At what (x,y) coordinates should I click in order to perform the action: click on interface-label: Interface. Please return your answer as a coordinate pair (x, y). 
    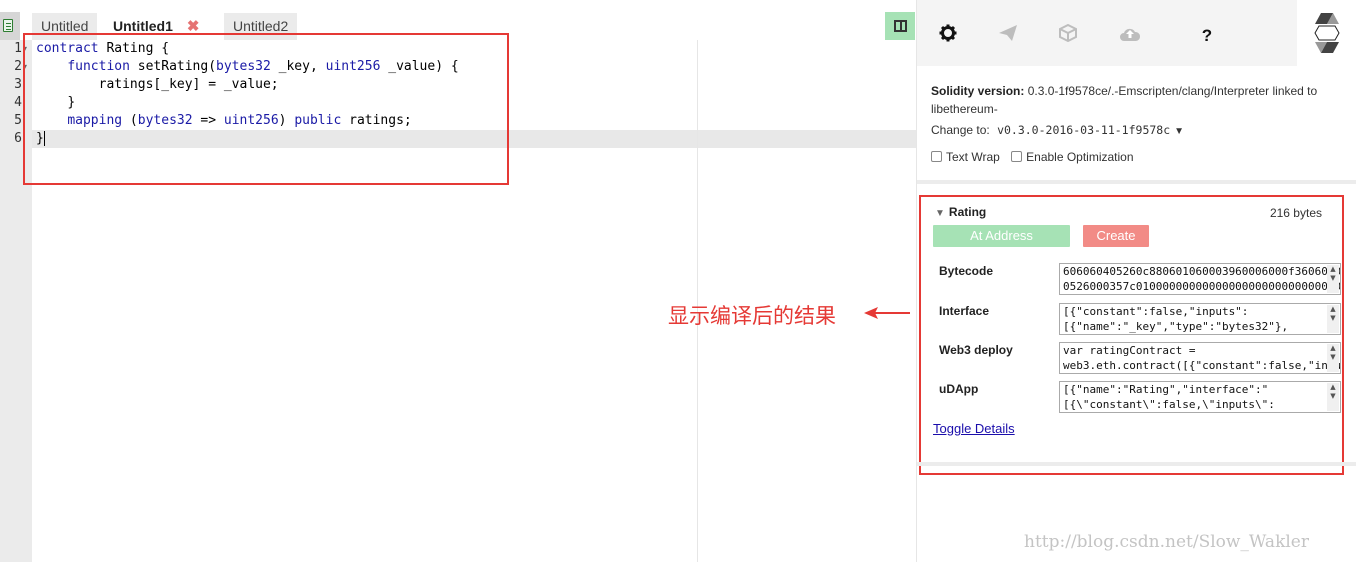
    Looking at the image, I should click on (964, 311).